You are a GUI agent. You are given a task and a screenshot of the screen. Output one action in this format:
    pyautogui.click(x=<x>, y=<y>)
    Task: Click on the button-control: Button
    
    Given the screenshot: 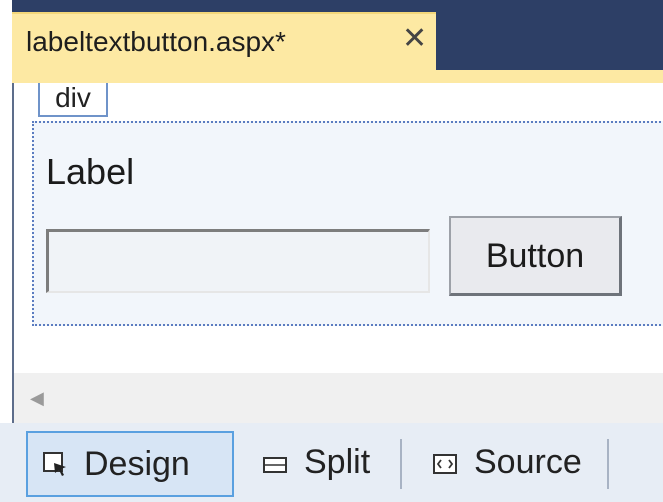 What is the action you would take?
    pyautogui.click(x=535, y=256)
    